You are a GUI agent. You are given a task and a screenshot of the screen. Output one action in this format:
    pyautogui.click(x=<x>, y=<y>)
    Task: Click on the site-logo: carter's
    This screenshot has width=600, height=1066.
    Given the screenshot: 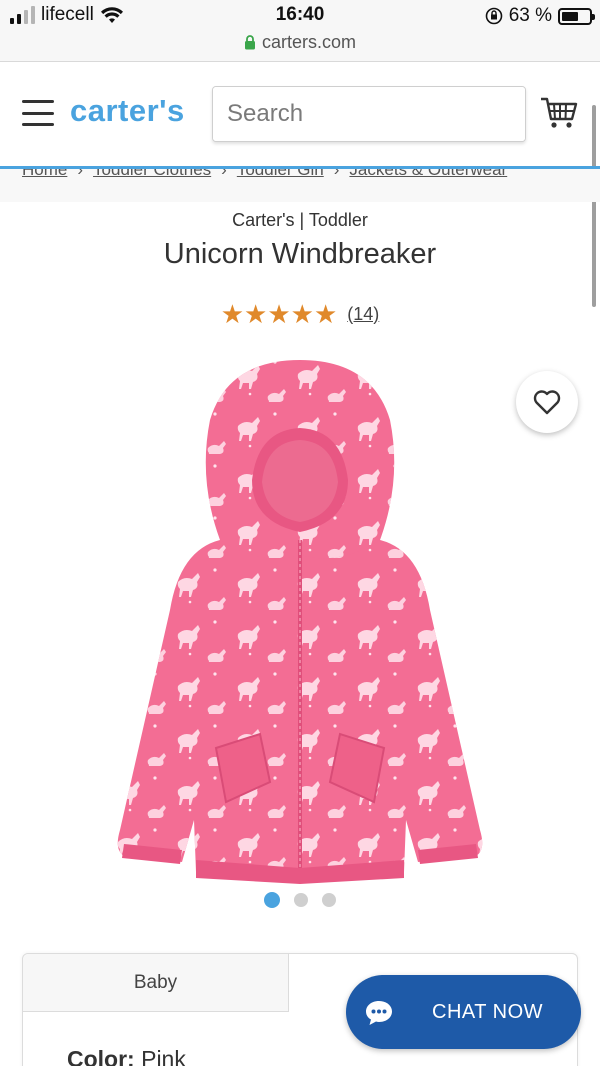 What is the action you would take?
    pyautogui.click(x=127, y=111)
    